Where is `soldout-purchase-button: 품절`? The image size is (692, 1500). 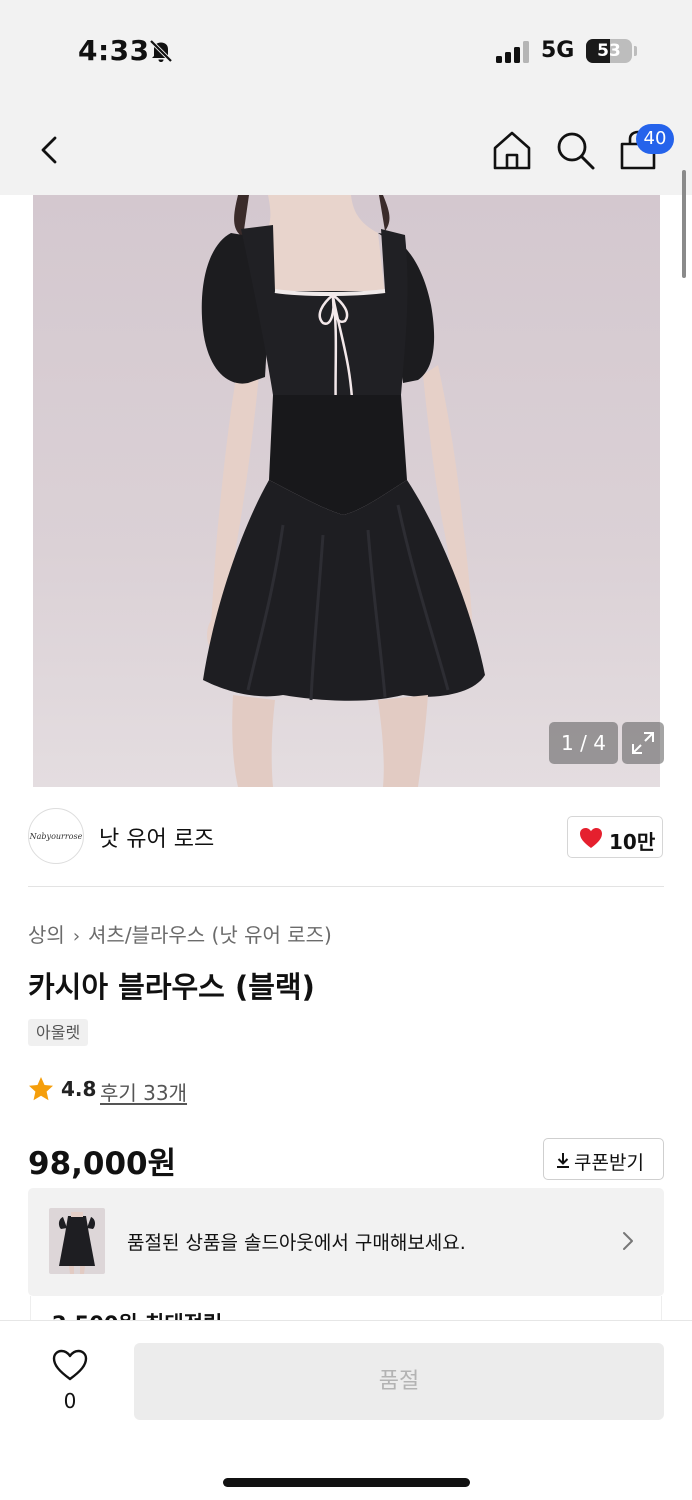
soldout-purchase-button: 품절 is located at coordinates (399, 1381).